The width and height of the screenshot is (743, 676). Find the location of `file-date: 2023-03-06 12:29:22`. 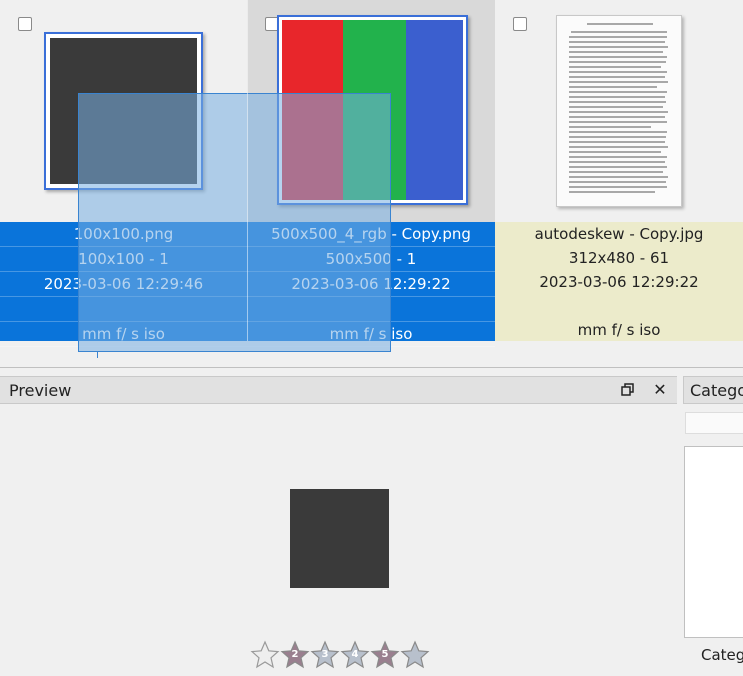

file-date: 2023-03-06 12:29:22 is located at coordinates (619, 282).